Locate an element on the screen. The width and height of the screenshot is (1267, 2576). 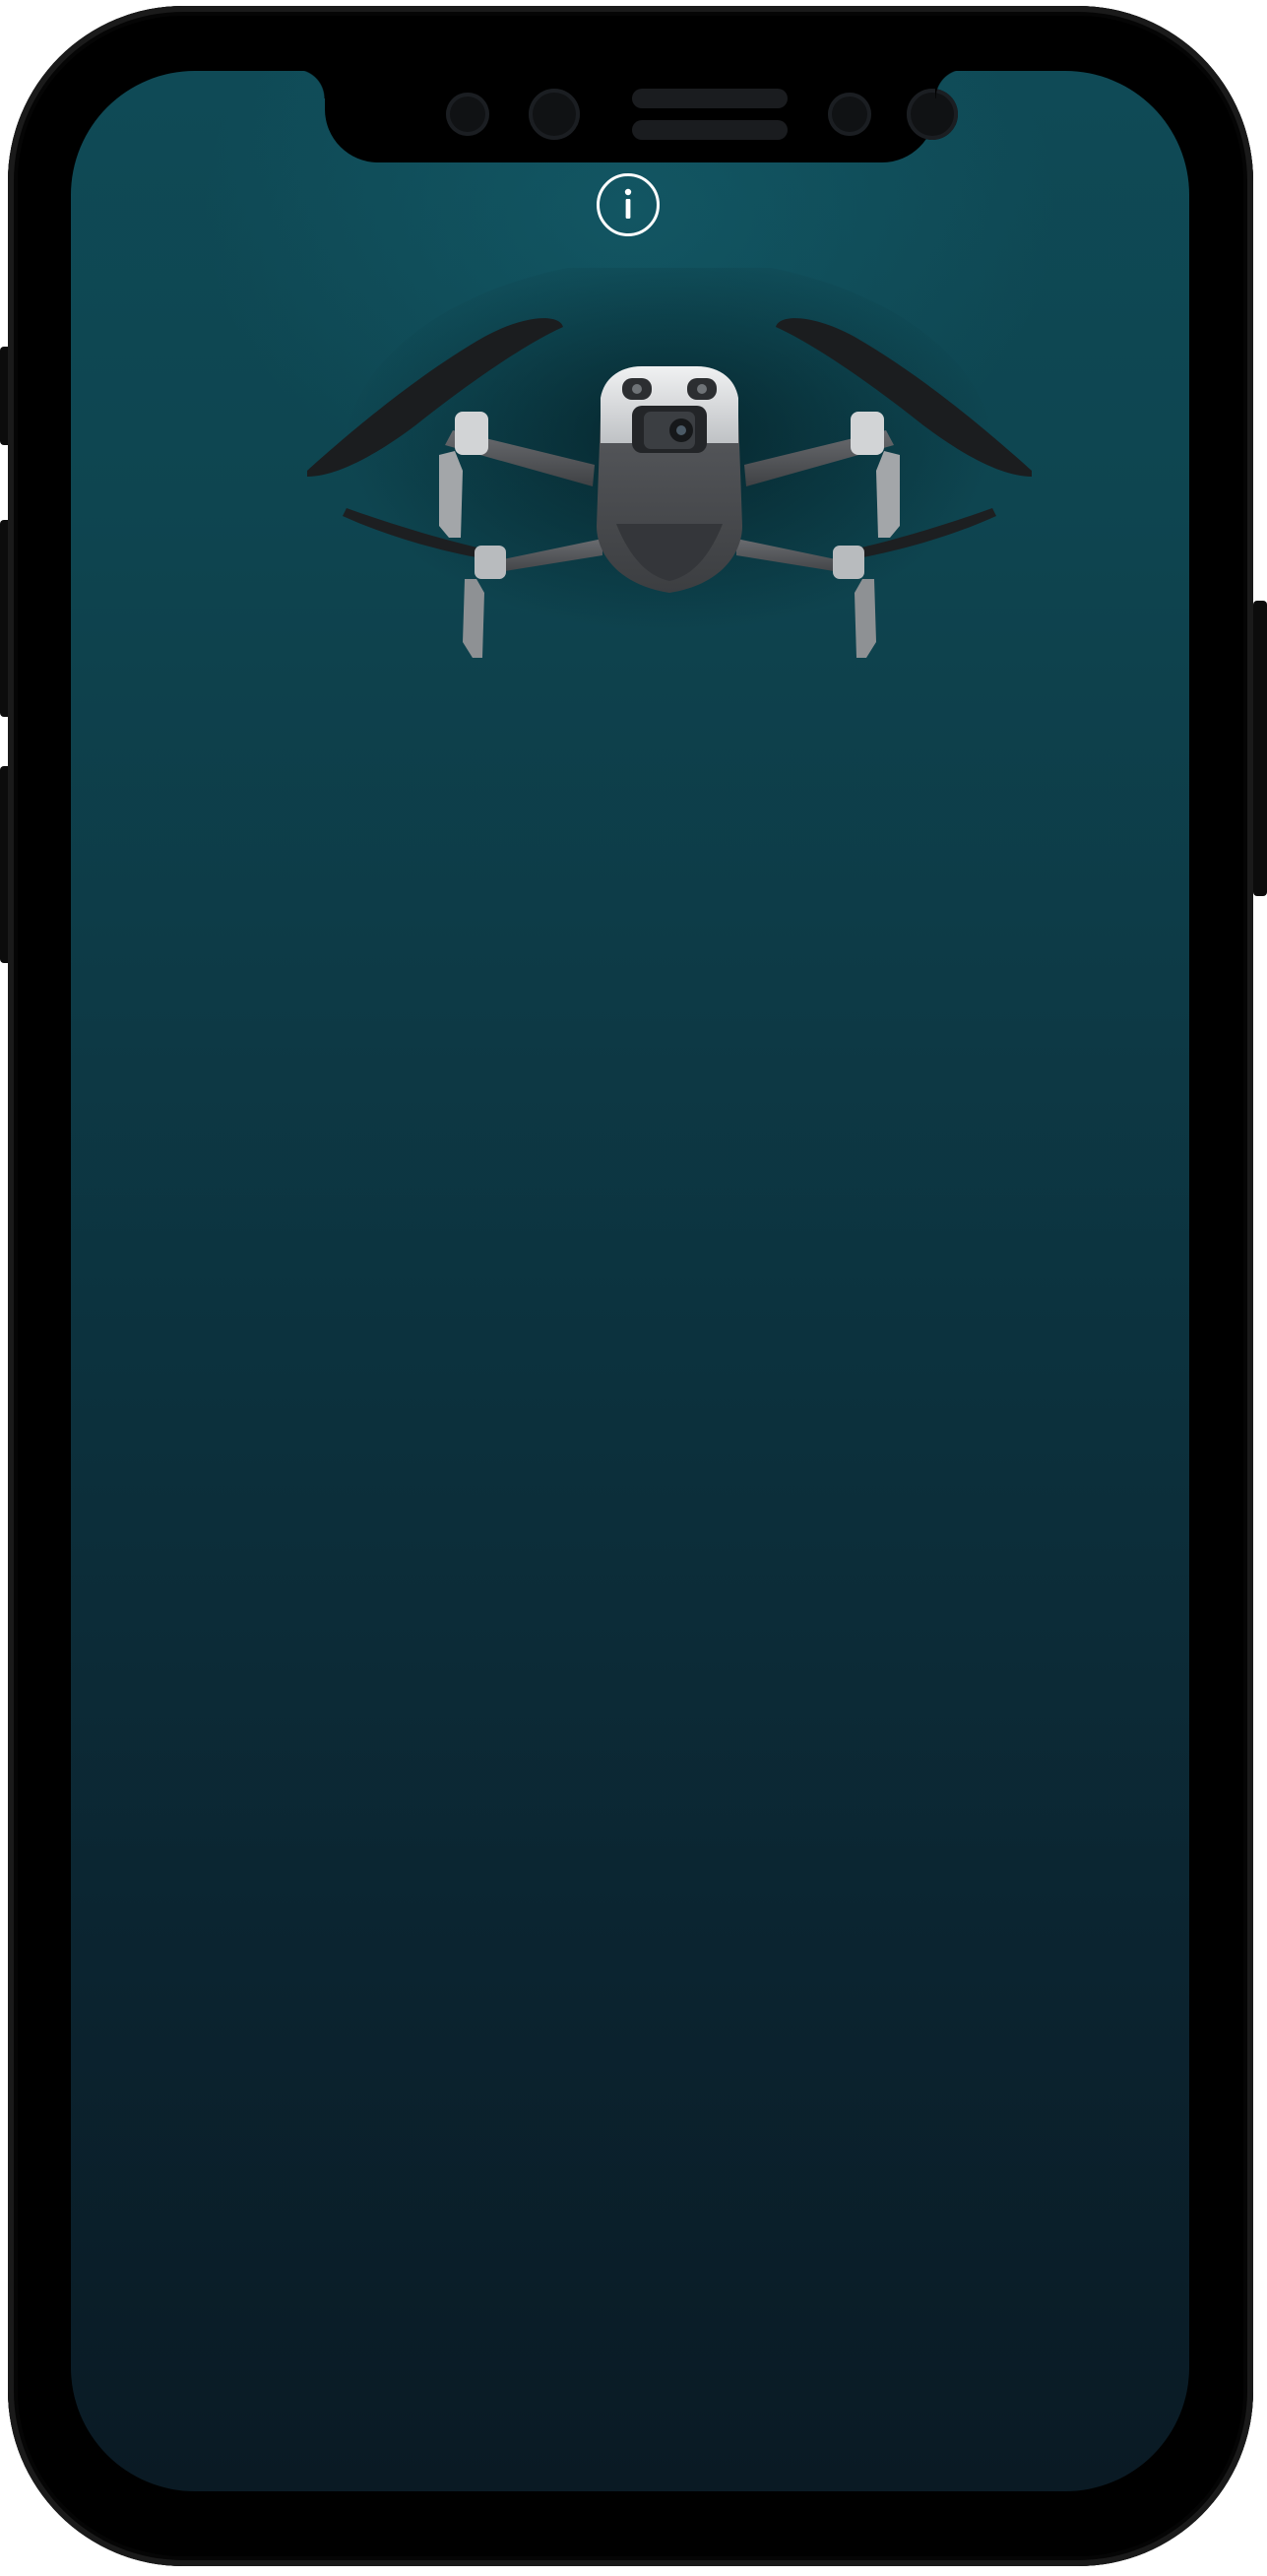
info-icon is located at coordinates (628, 203).